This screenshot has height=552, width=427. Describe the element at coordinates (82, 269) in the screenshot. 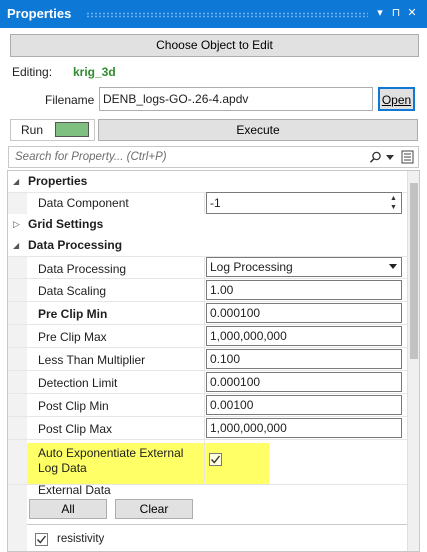

I see `prop-label-data-processing: Data Processing` at that location.